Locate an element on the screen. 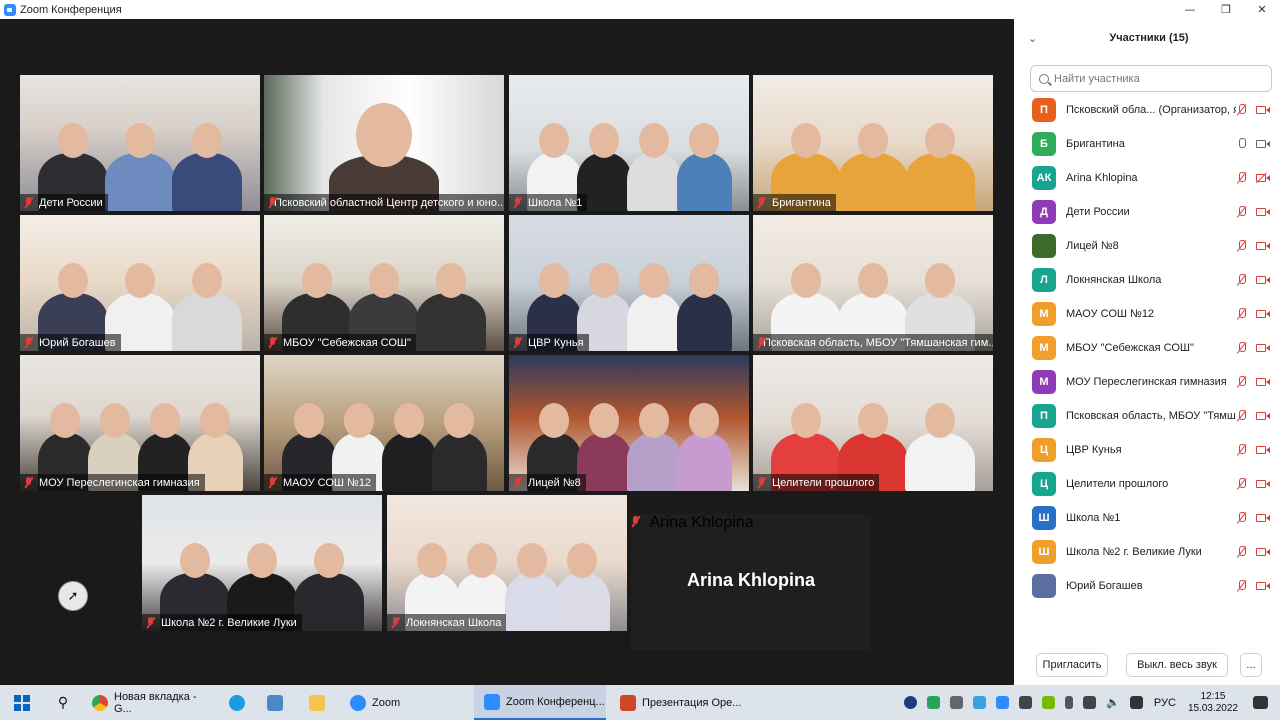 Image resolution: width=1280 pixels, height=720 pixels. participant-row: Б Бригантина is located at coordinates (1147, 144).